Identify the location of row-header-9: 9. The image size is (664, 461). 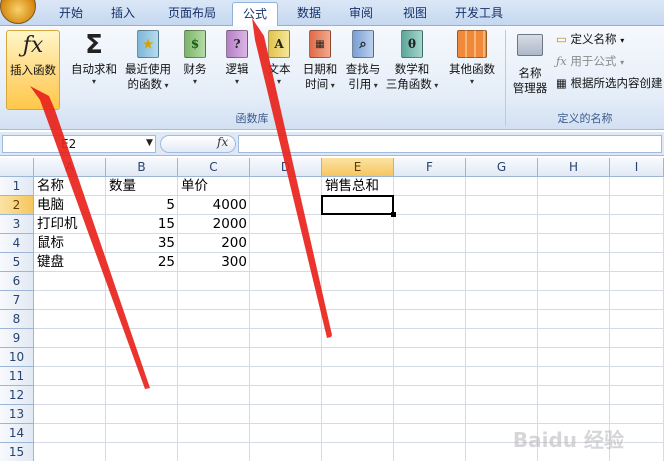
(17, 338).